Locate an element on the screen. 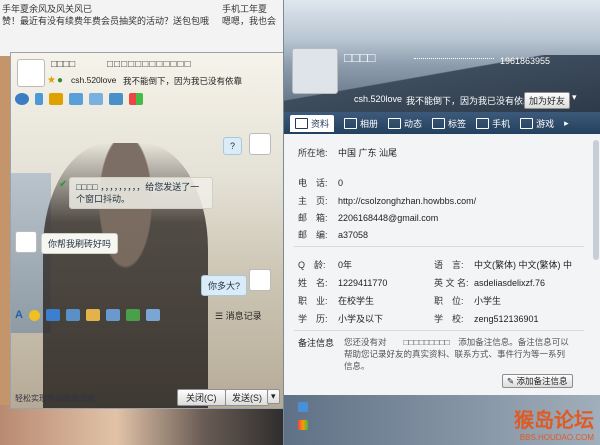 This screenshot has height=445, width=600. qq-number: 1961863955 is located at coordinates (525, 61).